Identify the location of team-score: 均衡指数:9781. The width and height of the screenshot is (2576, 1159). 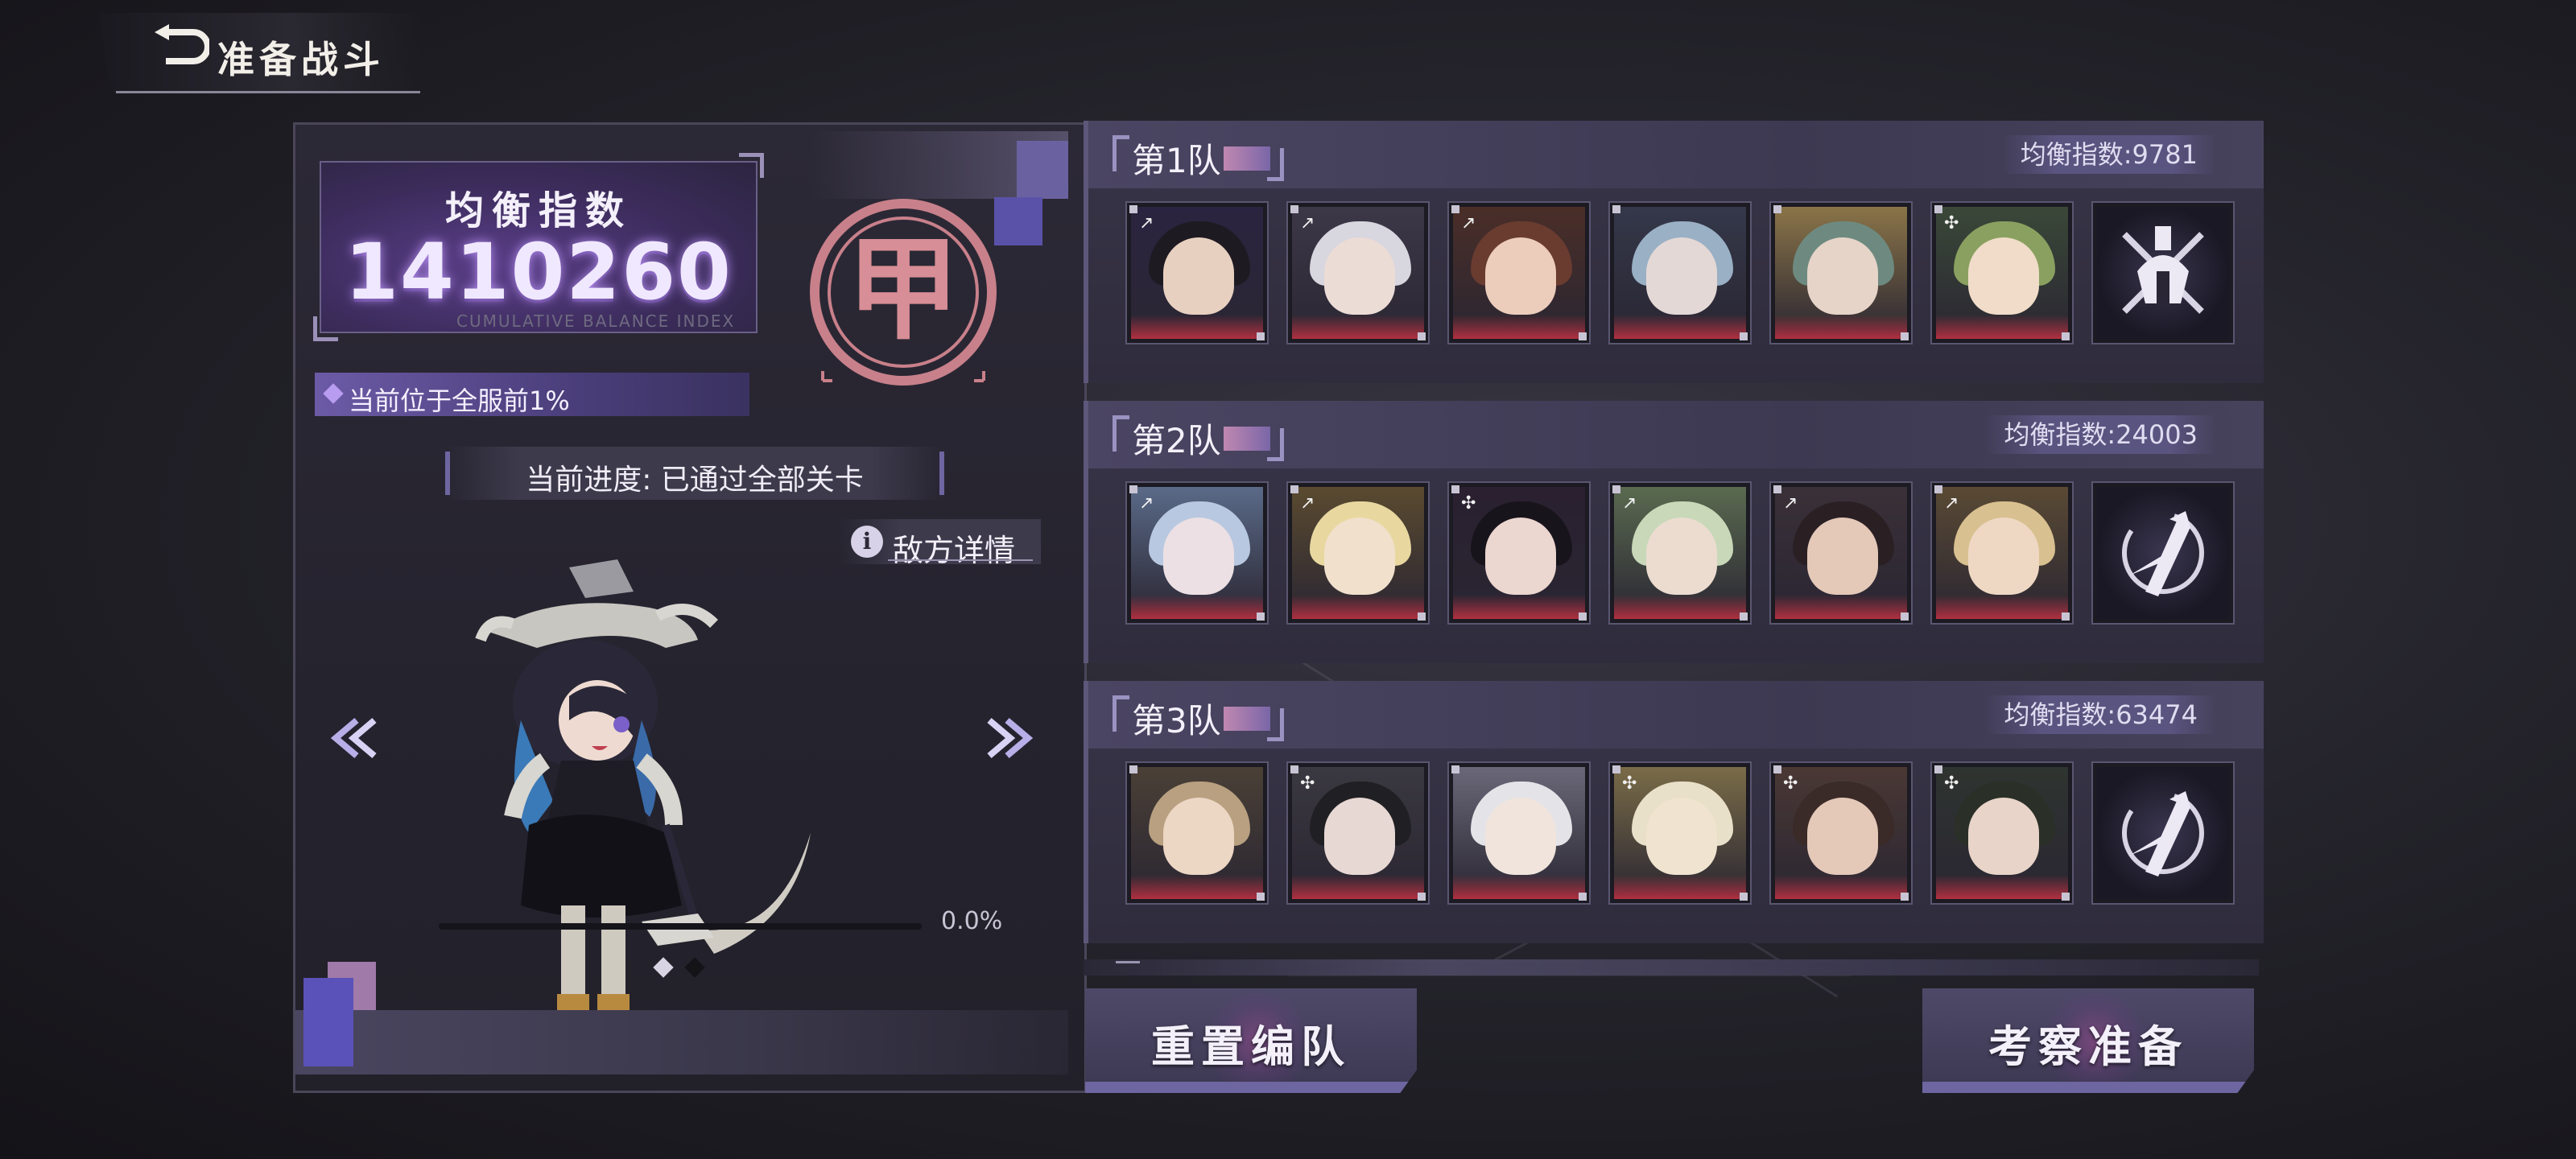
(2109, 154).